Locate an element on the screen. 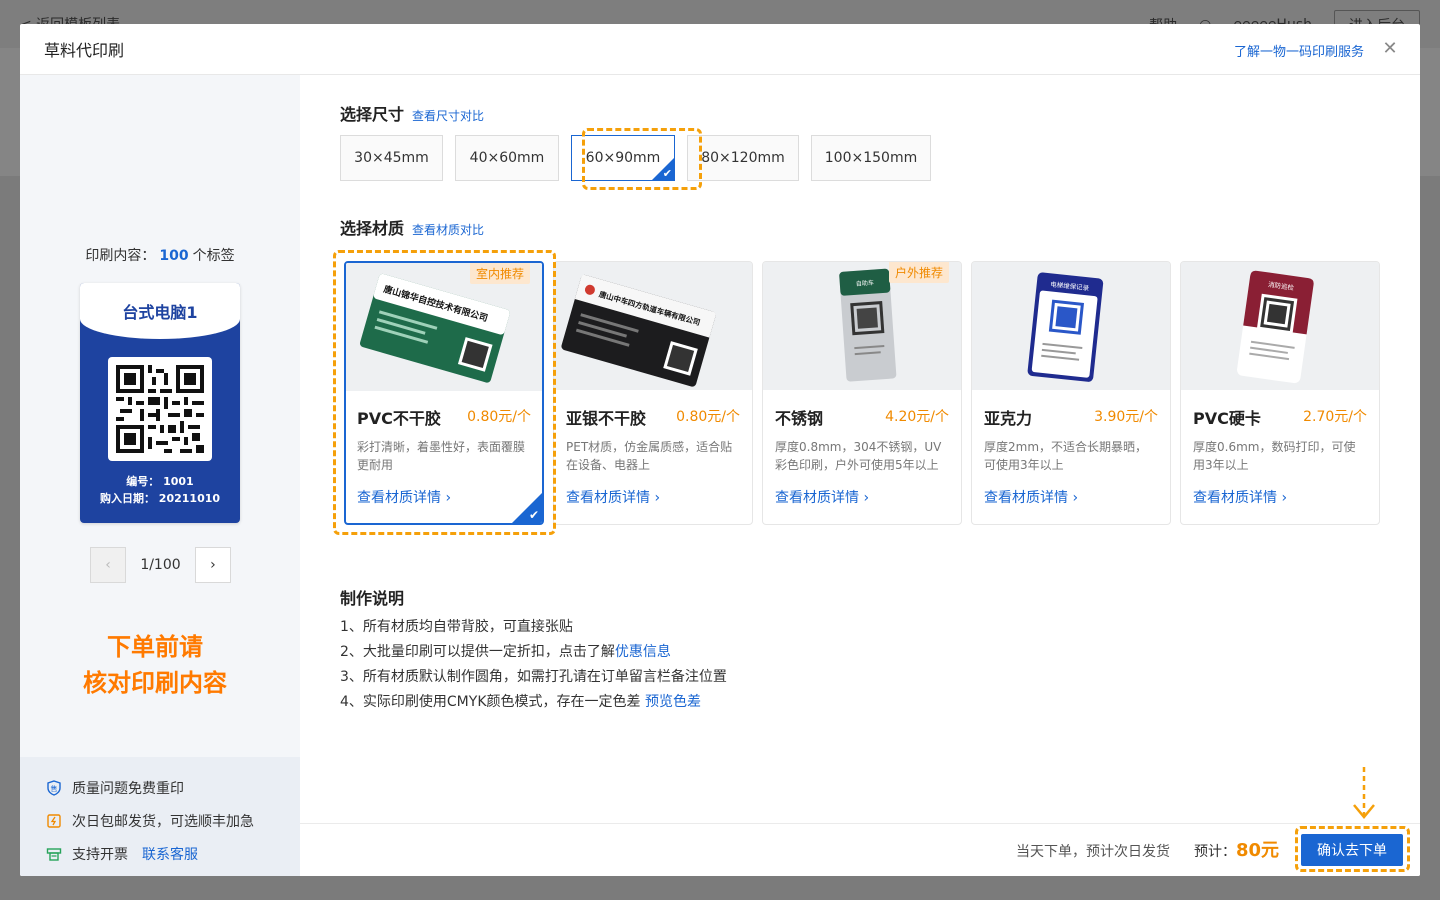 This screenshot has width=1440, height=900. notes-title: 制作说明 is located at coordinates (372, 598).